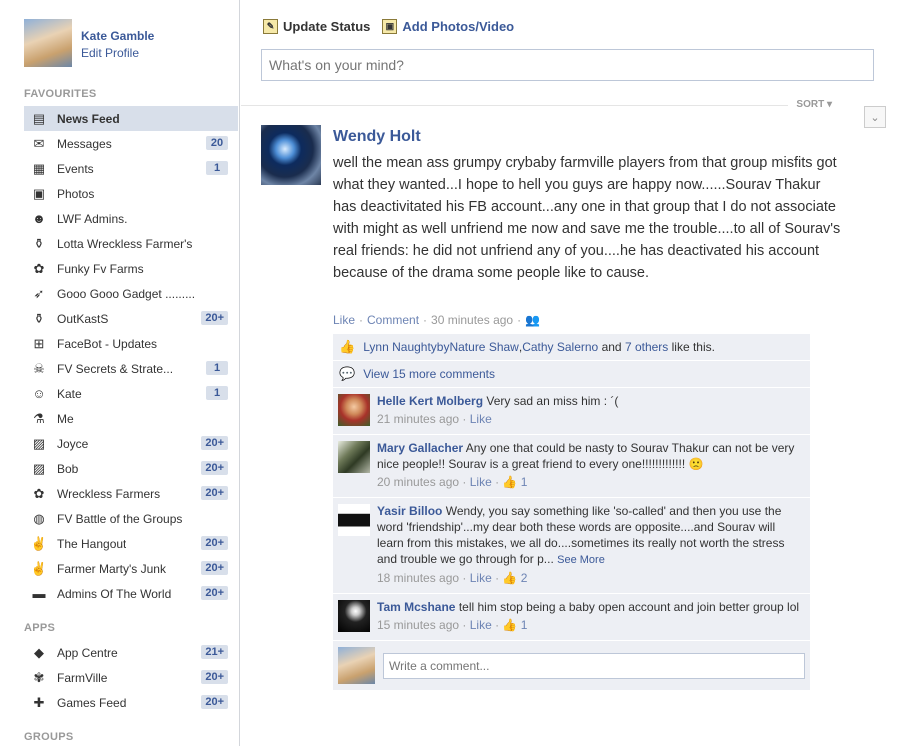 Image resolution: width=897 pixels, height=746 pixels. Describe the element at coordinates (131, 218) in the screenshot. I see `sidebar-item-lwf-admins: ☻ LWF Admins.` at that location.